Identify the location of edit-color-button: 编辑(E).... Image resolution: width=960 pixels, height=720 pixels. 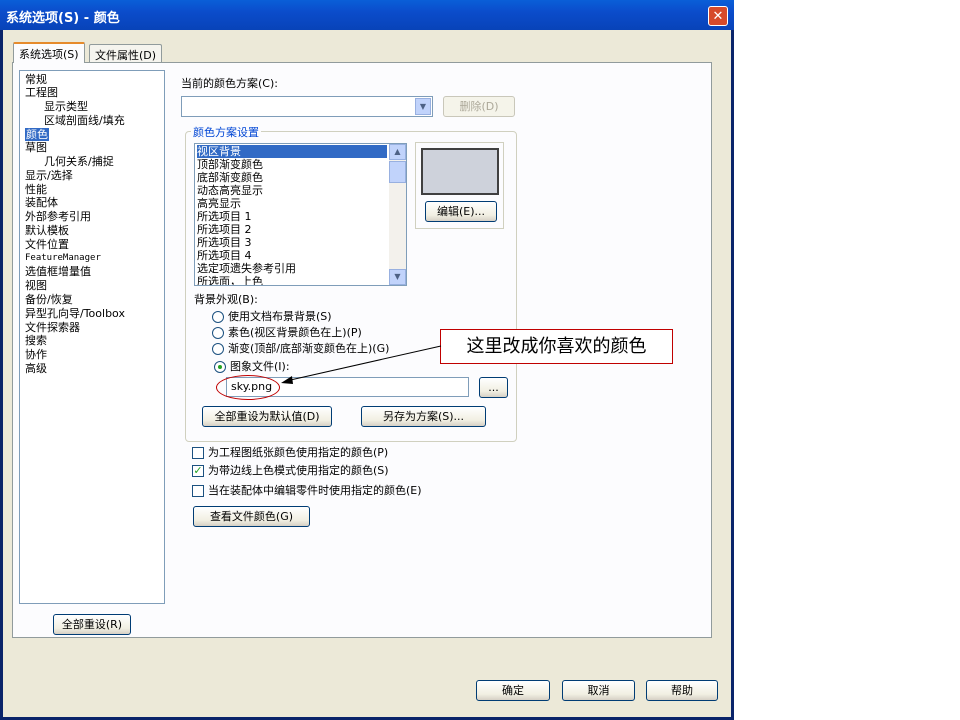
(461, 211).